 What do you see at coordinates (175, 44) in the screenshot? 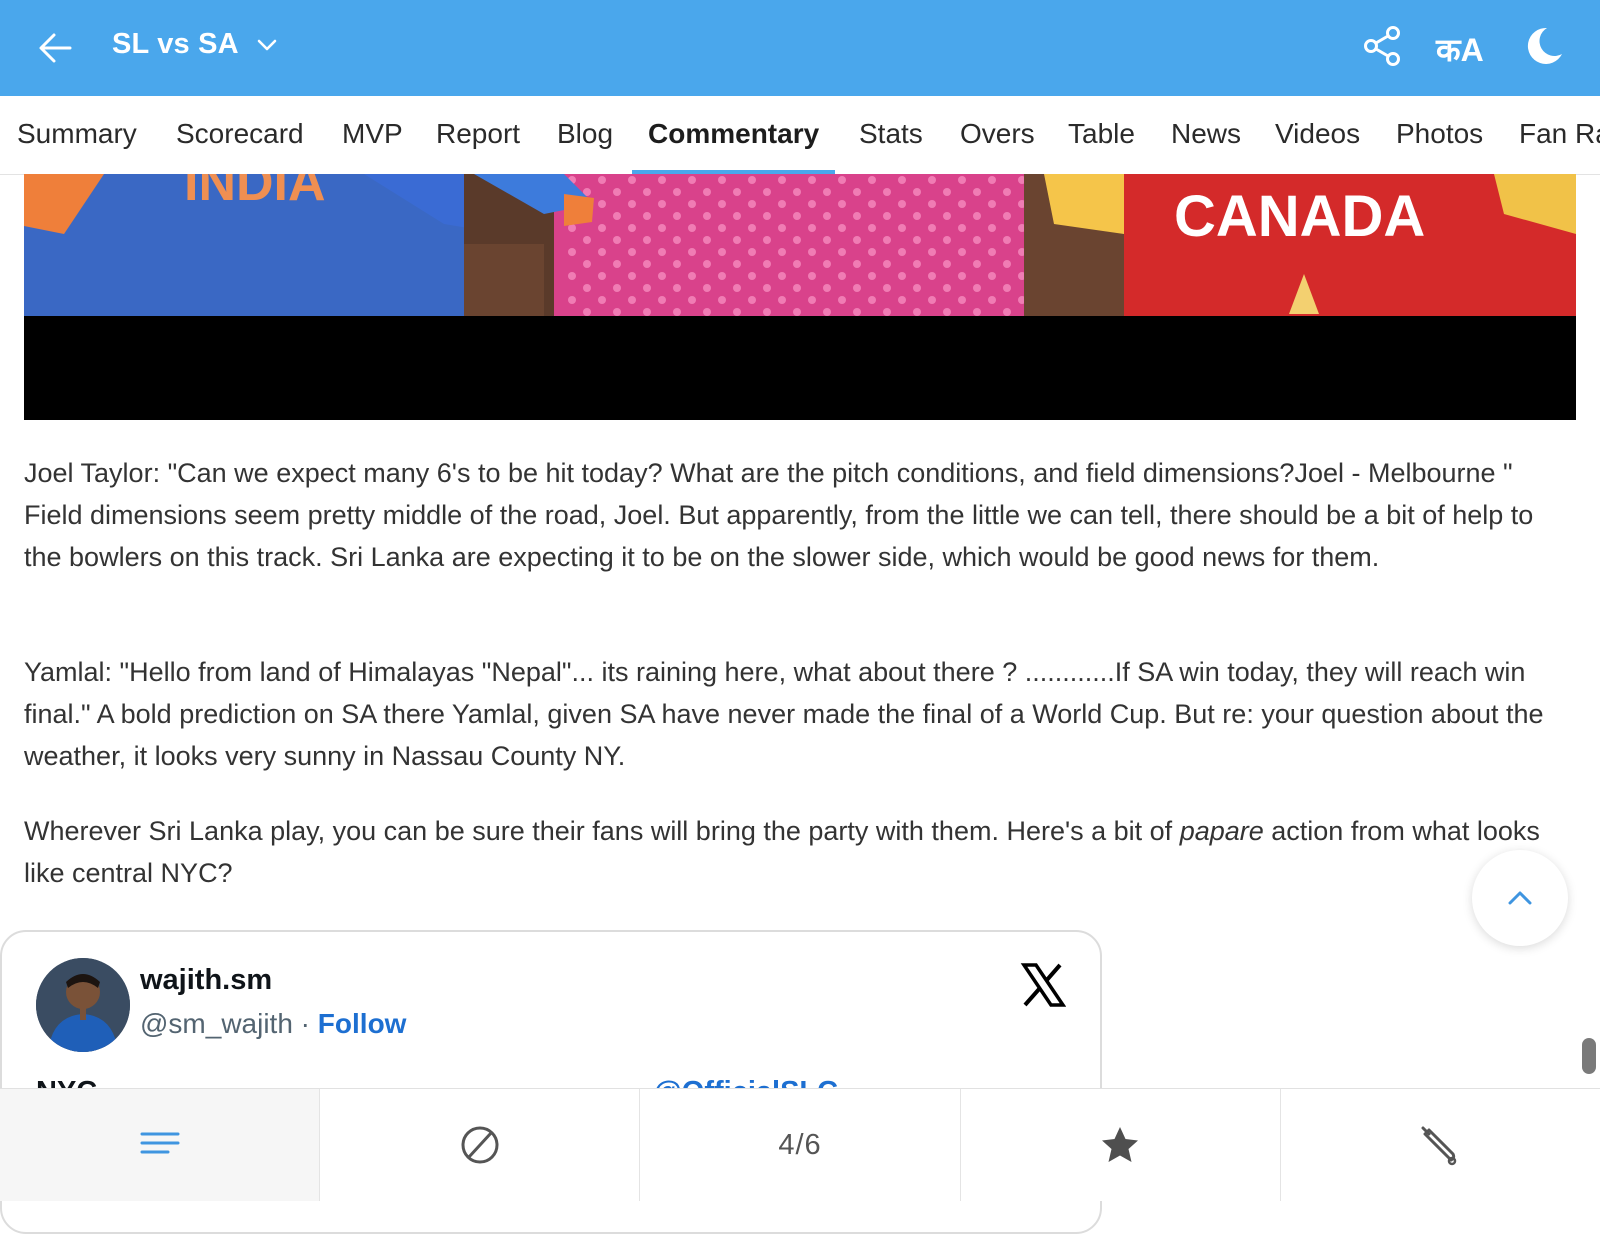
I see `match-title: SL vs SA` at bounding box center [175, 44].